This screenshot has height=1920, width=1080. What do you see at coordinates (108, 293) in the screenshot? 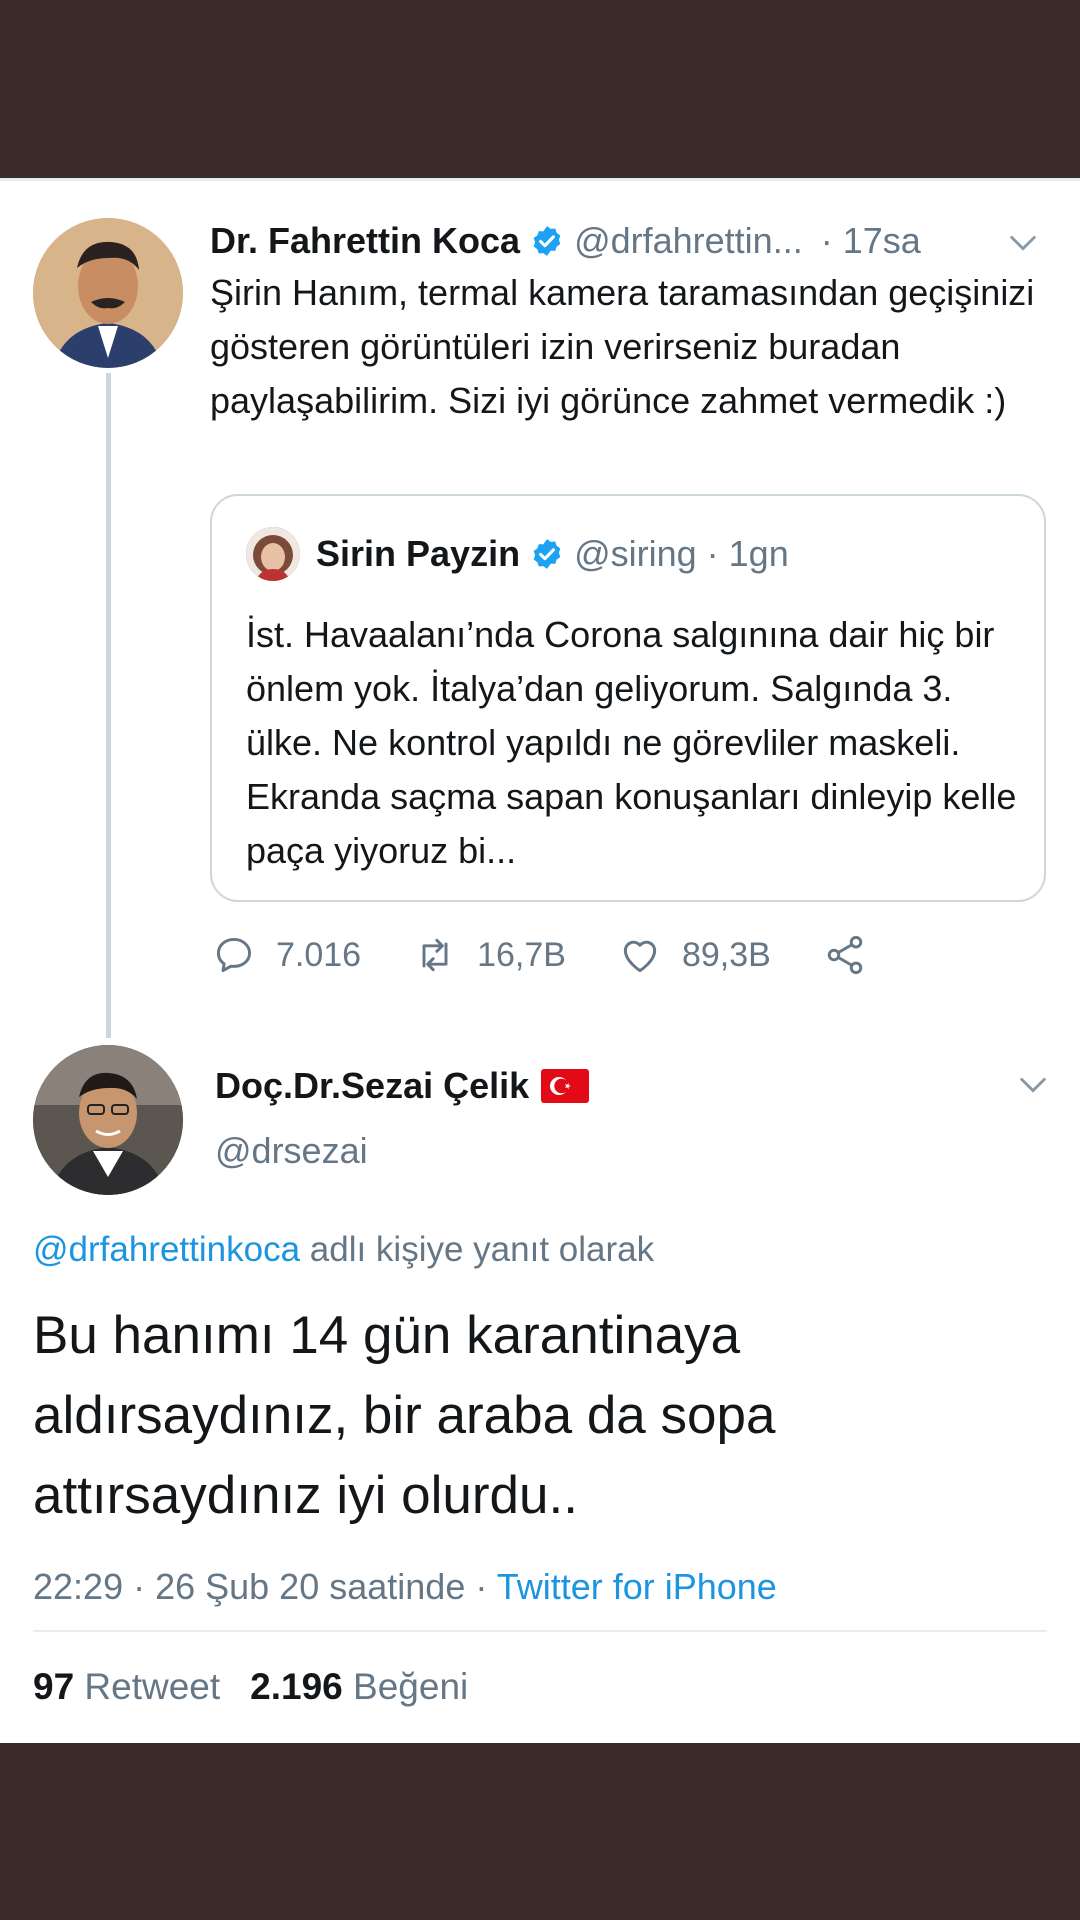
I see `avatar-fahrettin-koca` at bounding box center [108, 293].